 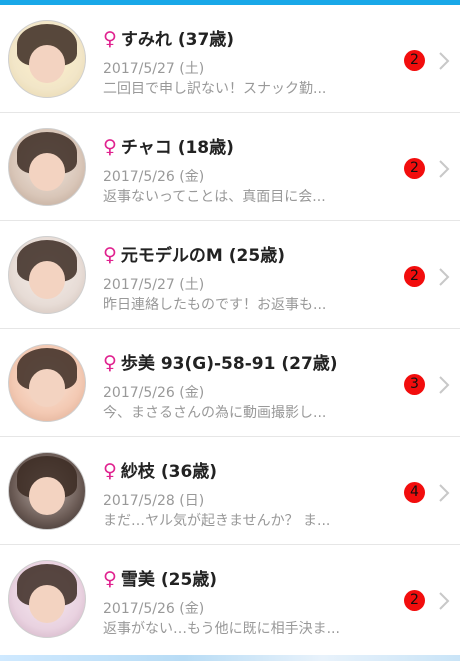 I want to click on sender-age: (18歳), so click(x=205, y=148).